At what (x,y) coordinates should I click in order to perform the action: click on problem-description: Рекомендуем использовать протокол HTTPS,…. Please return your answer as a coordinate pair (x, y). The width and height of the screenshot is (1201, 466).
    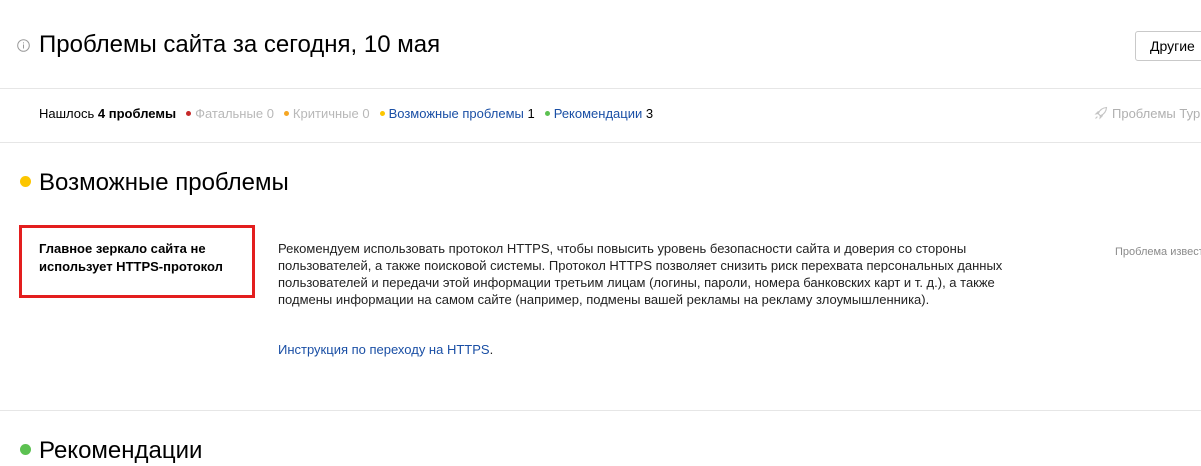
    Looking at the image, I should click on (640, 274).